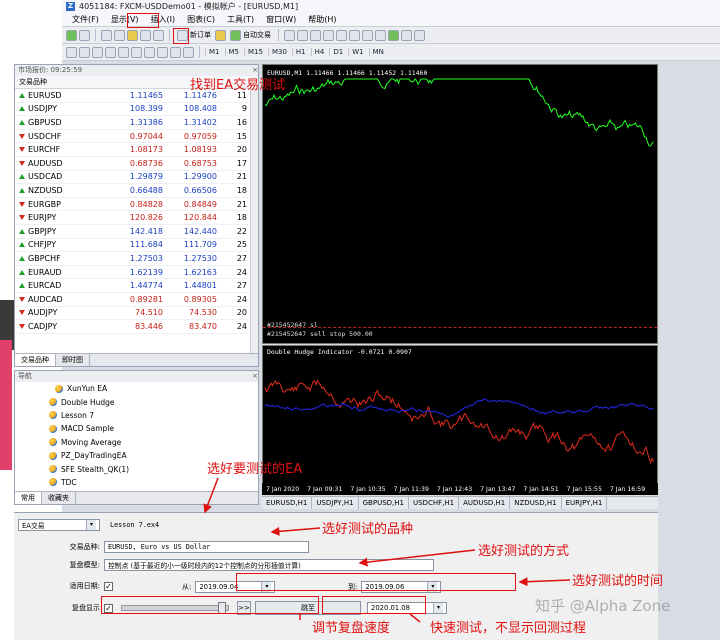  I want to click on ea-file-name: Lesson 7.ex4, so click(134, 525).